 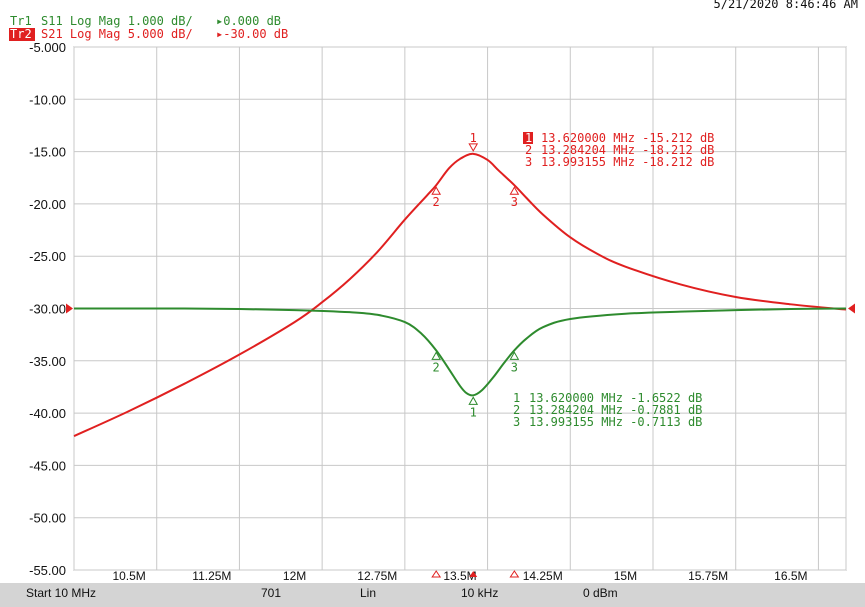 I want to click on footer-sweep: Lin, so click(x=368, y=593).